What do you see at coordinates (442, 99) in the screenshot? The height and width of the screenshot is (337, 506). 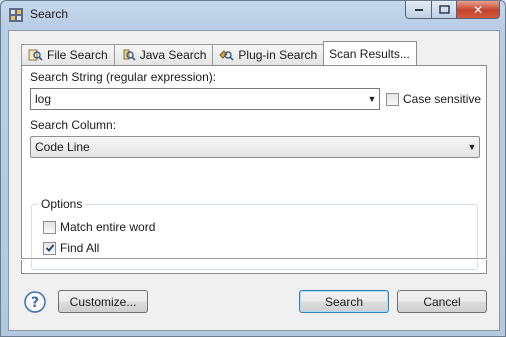 I see `case-sensitive-label: Case sensitive` at bounding box center [442, 99].